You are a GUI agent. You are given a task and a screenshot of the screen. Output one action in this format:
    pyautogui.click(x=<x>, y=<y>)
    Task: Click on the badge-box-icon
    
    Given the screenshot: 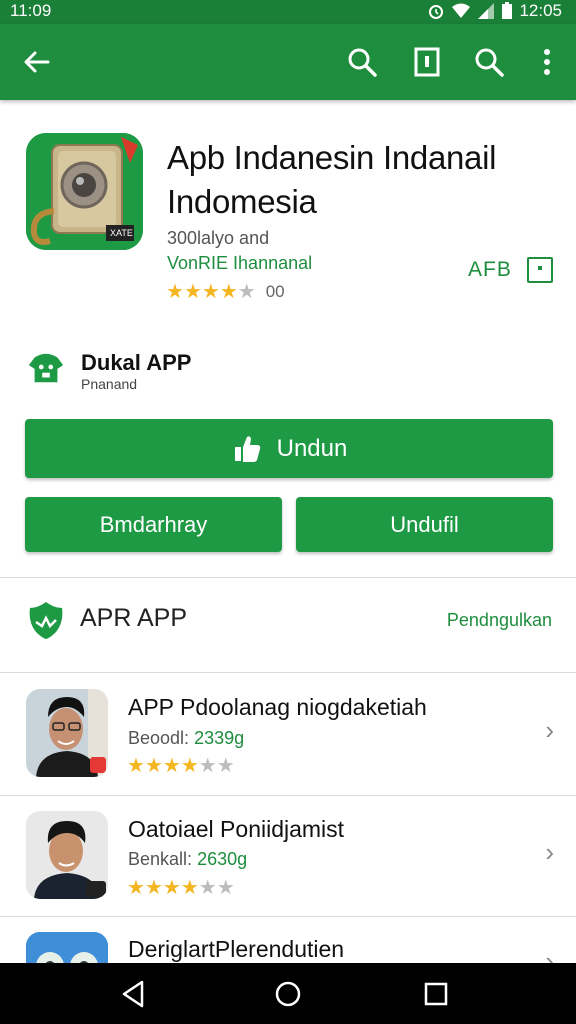 What is the action you would take?
    pyautogui.click(x=540, y=270)
    